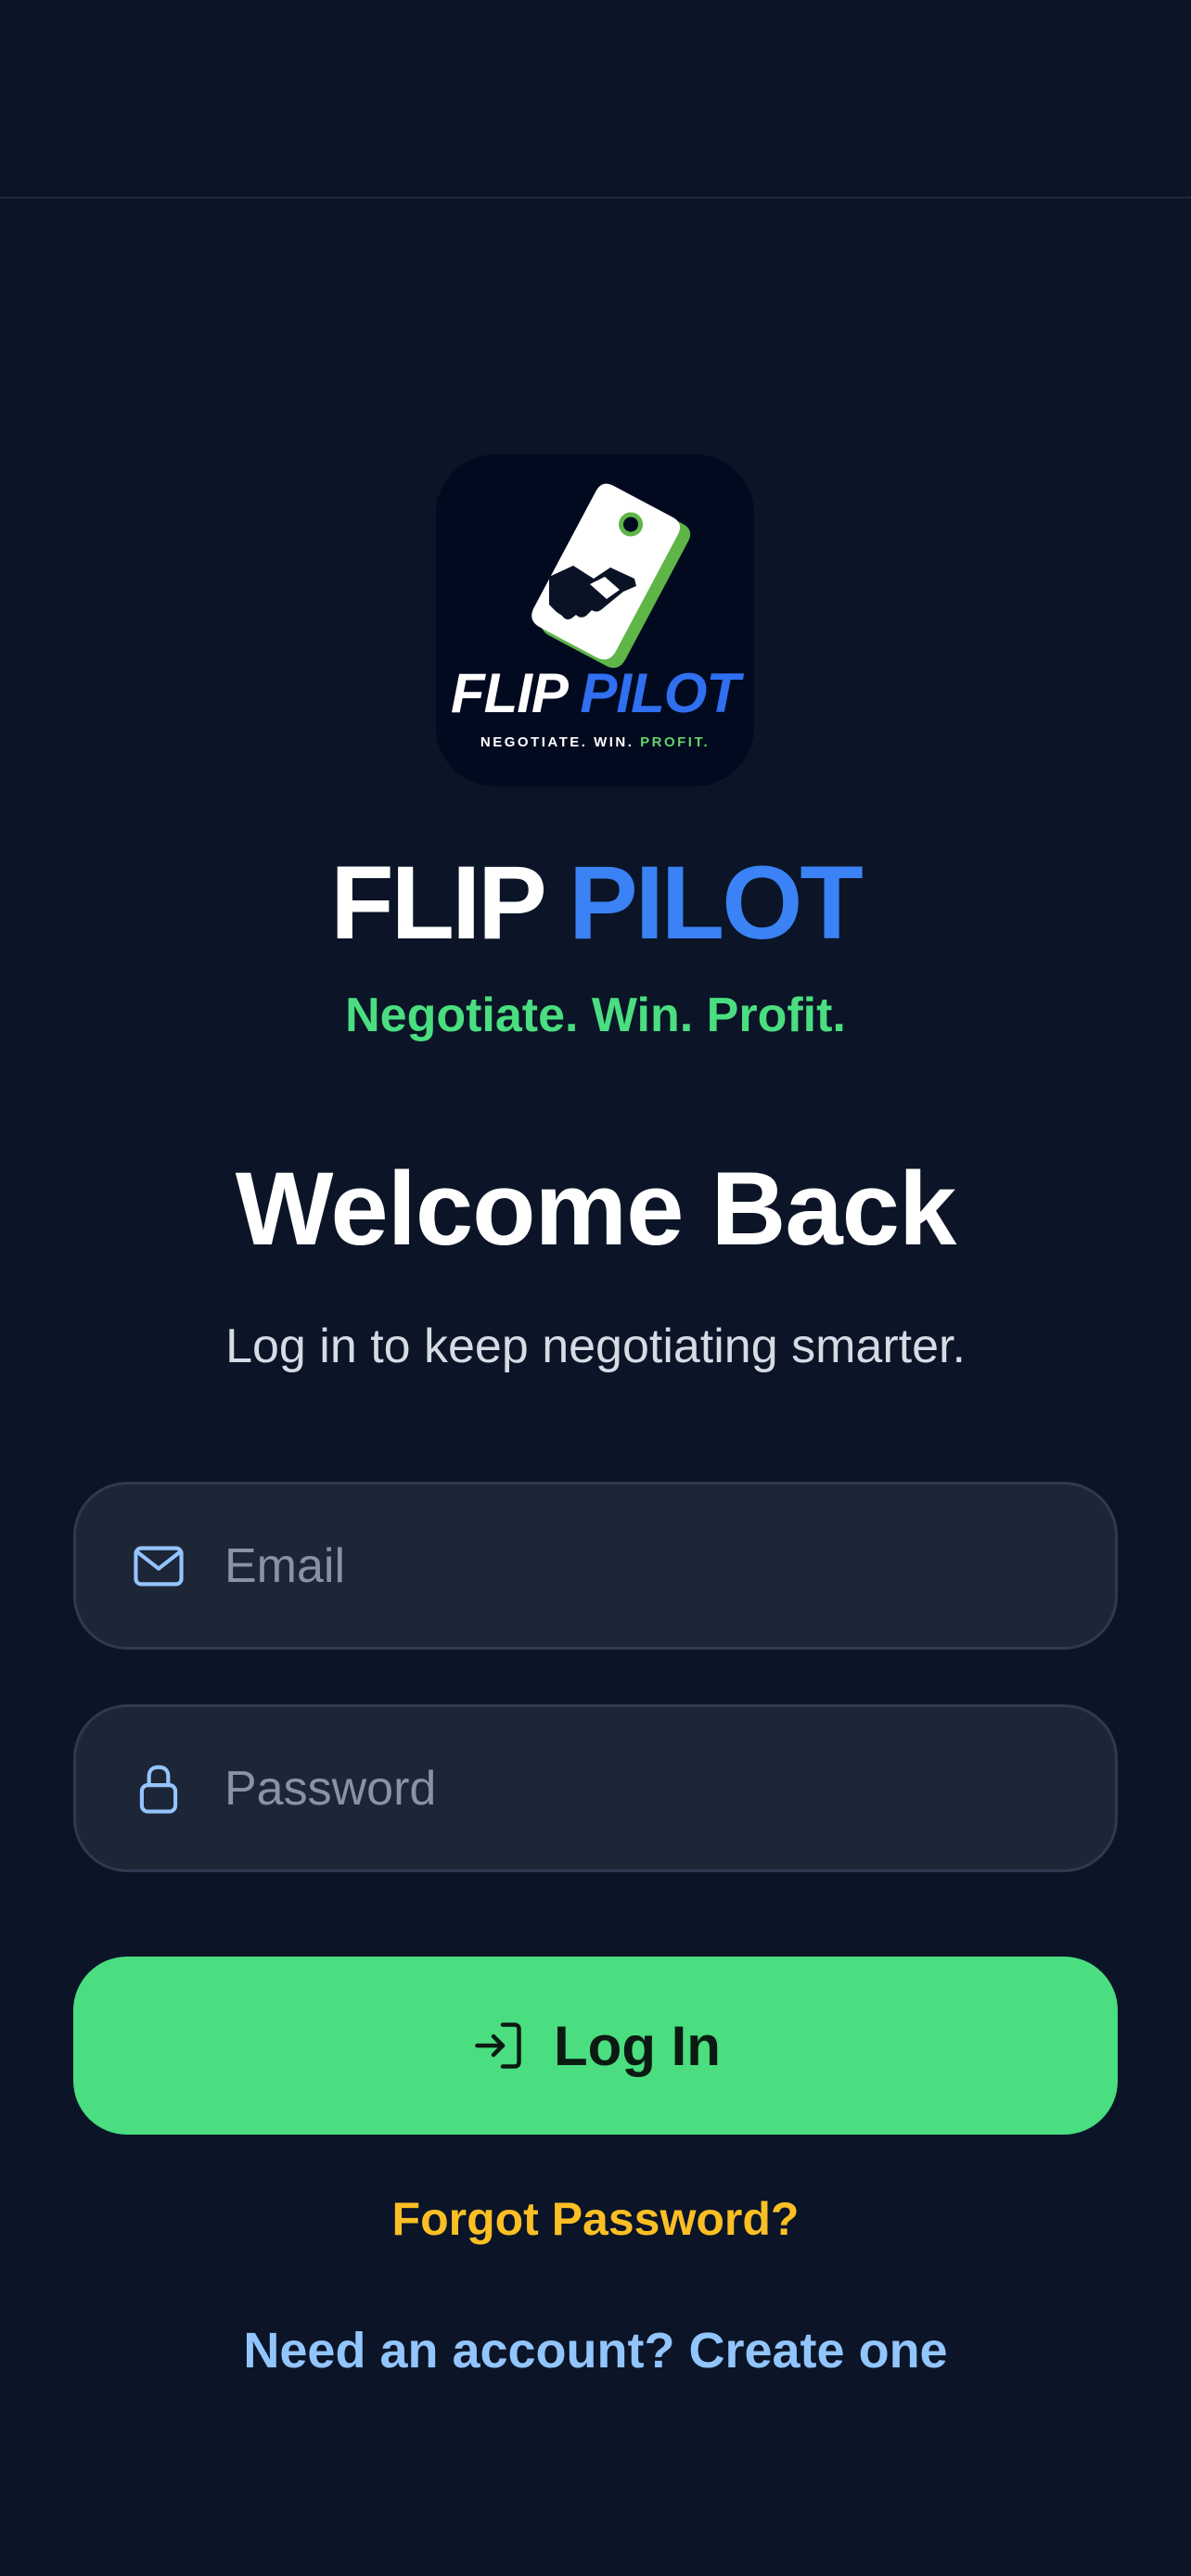  What do you see at coordinates (595, 2351) in the screenshot?
I see `create-account-link: Need an account? Create one` at bounding box center [595, 2351].